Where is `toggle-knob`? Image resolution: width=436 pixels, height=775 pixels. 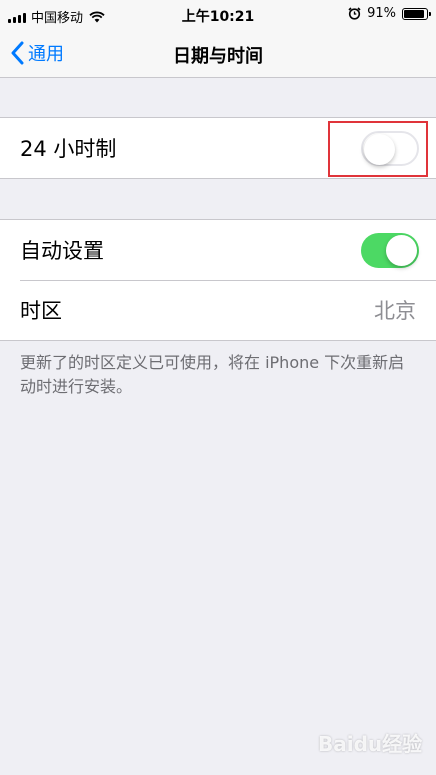
toggle-knob is located at coordinates (401, 250).